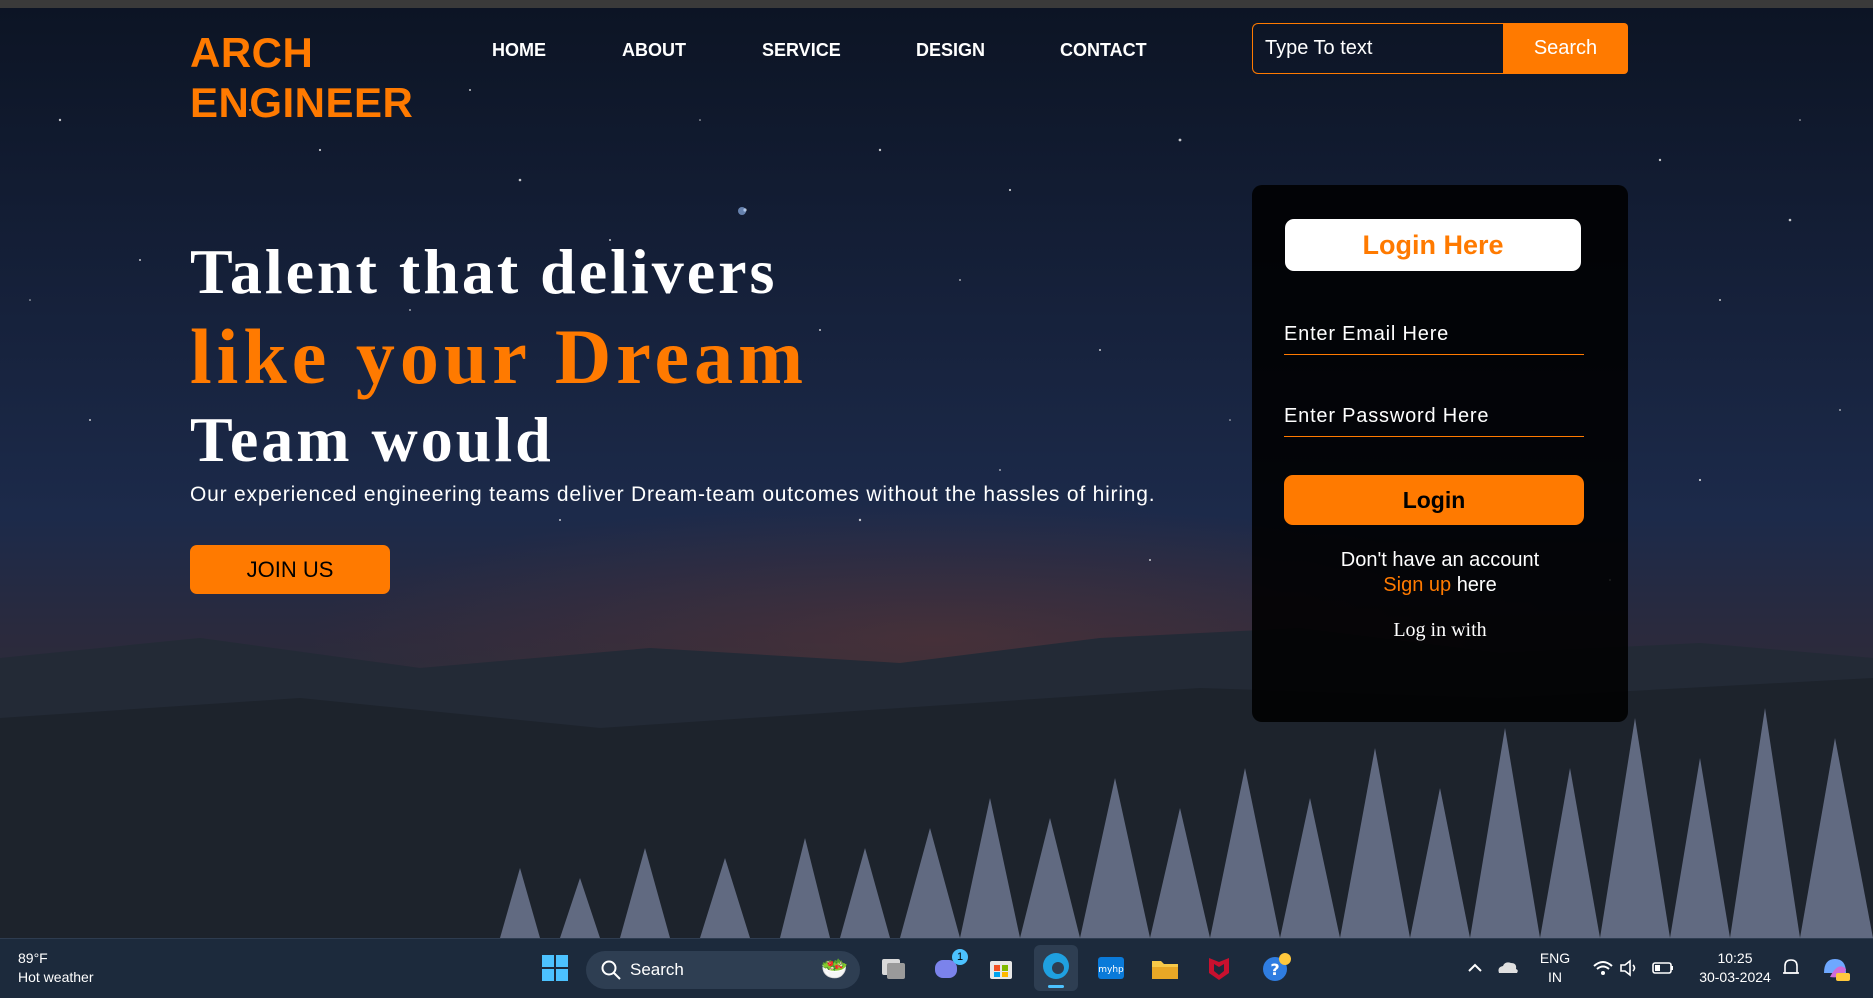 The image size is (1873, 998). What do you see at coordinates (290, 569) in the screenshot?
I see `join-us-button: JOIN US` at bounding box center [290, 569].